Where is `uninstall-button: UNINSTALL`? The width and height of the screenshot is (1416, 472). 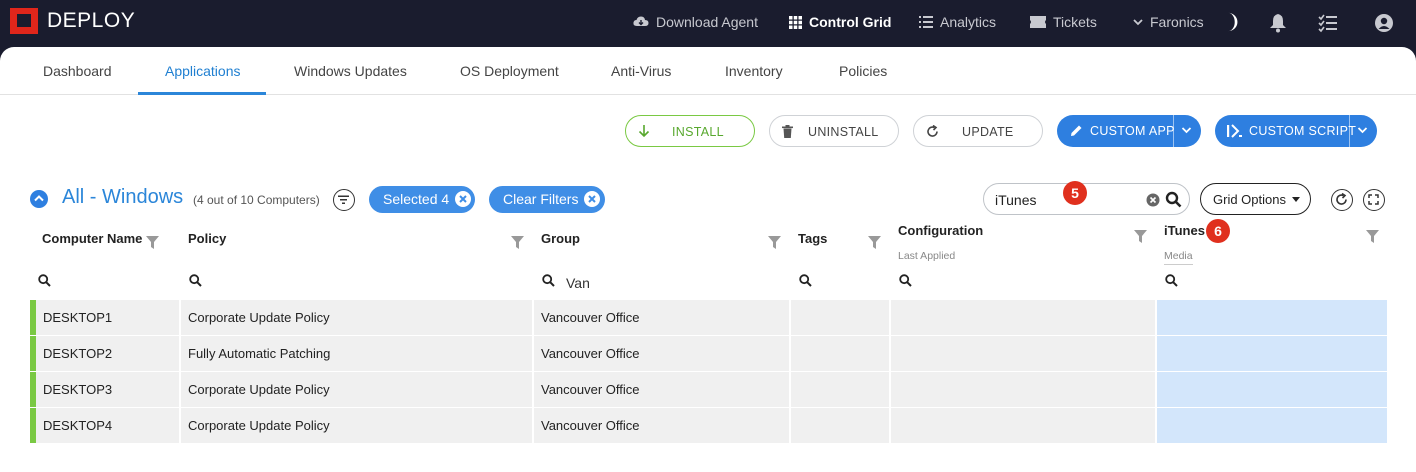
uninstall-button: UNINSTALL is located at coordinates (834, 131).